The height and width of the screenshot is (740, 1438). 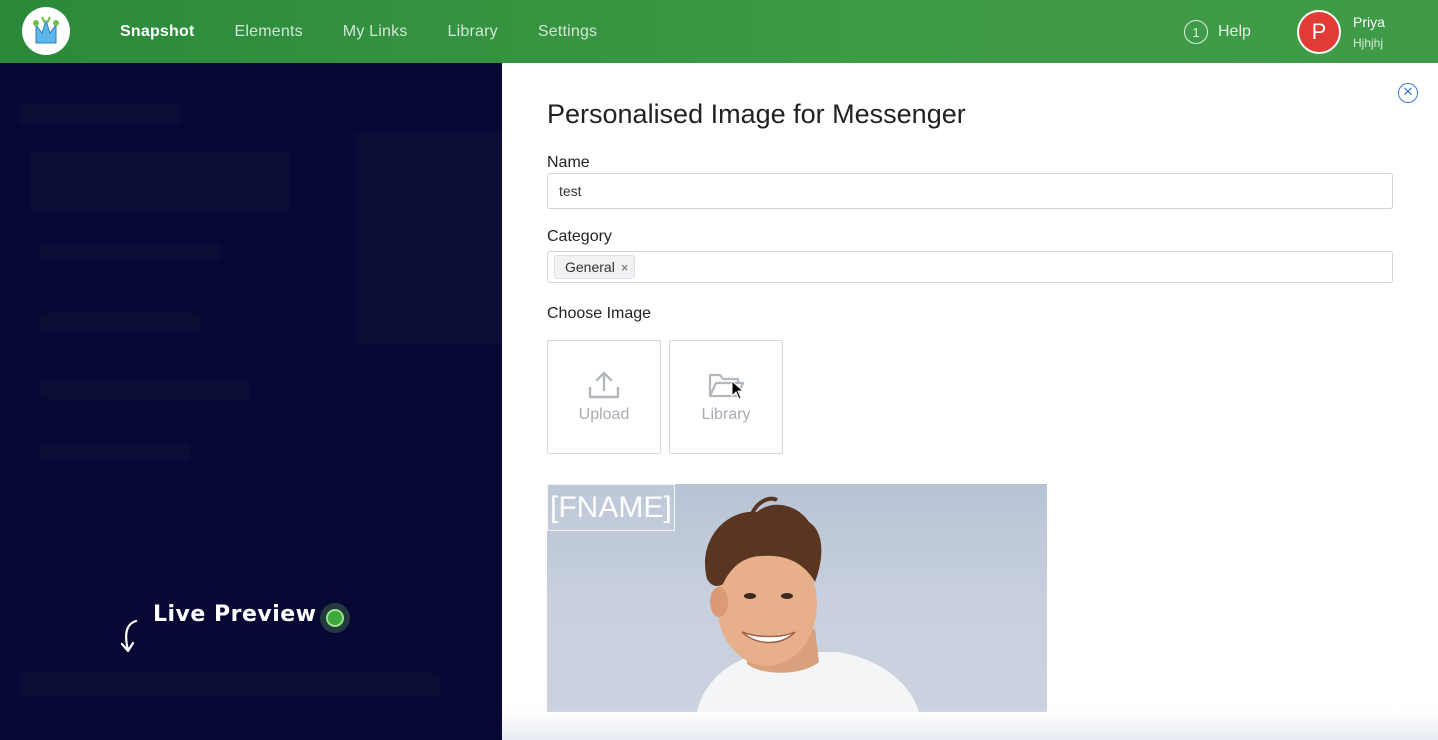 I want to click on live-status-indicator, so click(x=335, y=618).